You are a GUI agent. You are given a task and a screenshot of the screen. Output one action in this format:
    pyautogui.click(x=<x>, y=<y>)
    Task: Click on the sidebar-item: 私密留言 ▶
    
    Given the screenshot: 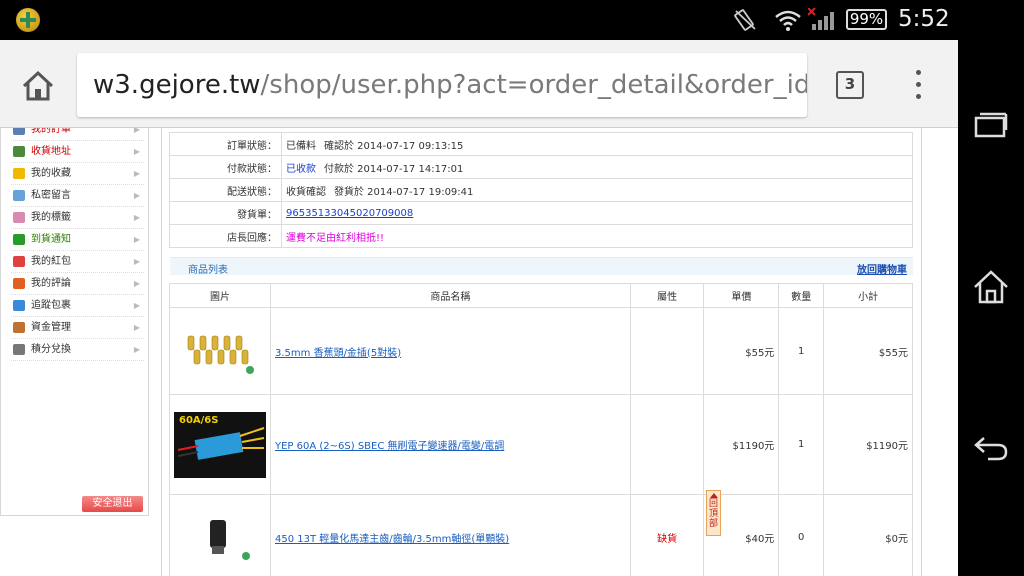 What is the action you would take?
    pyautogui.click(x=77, y=196)
    